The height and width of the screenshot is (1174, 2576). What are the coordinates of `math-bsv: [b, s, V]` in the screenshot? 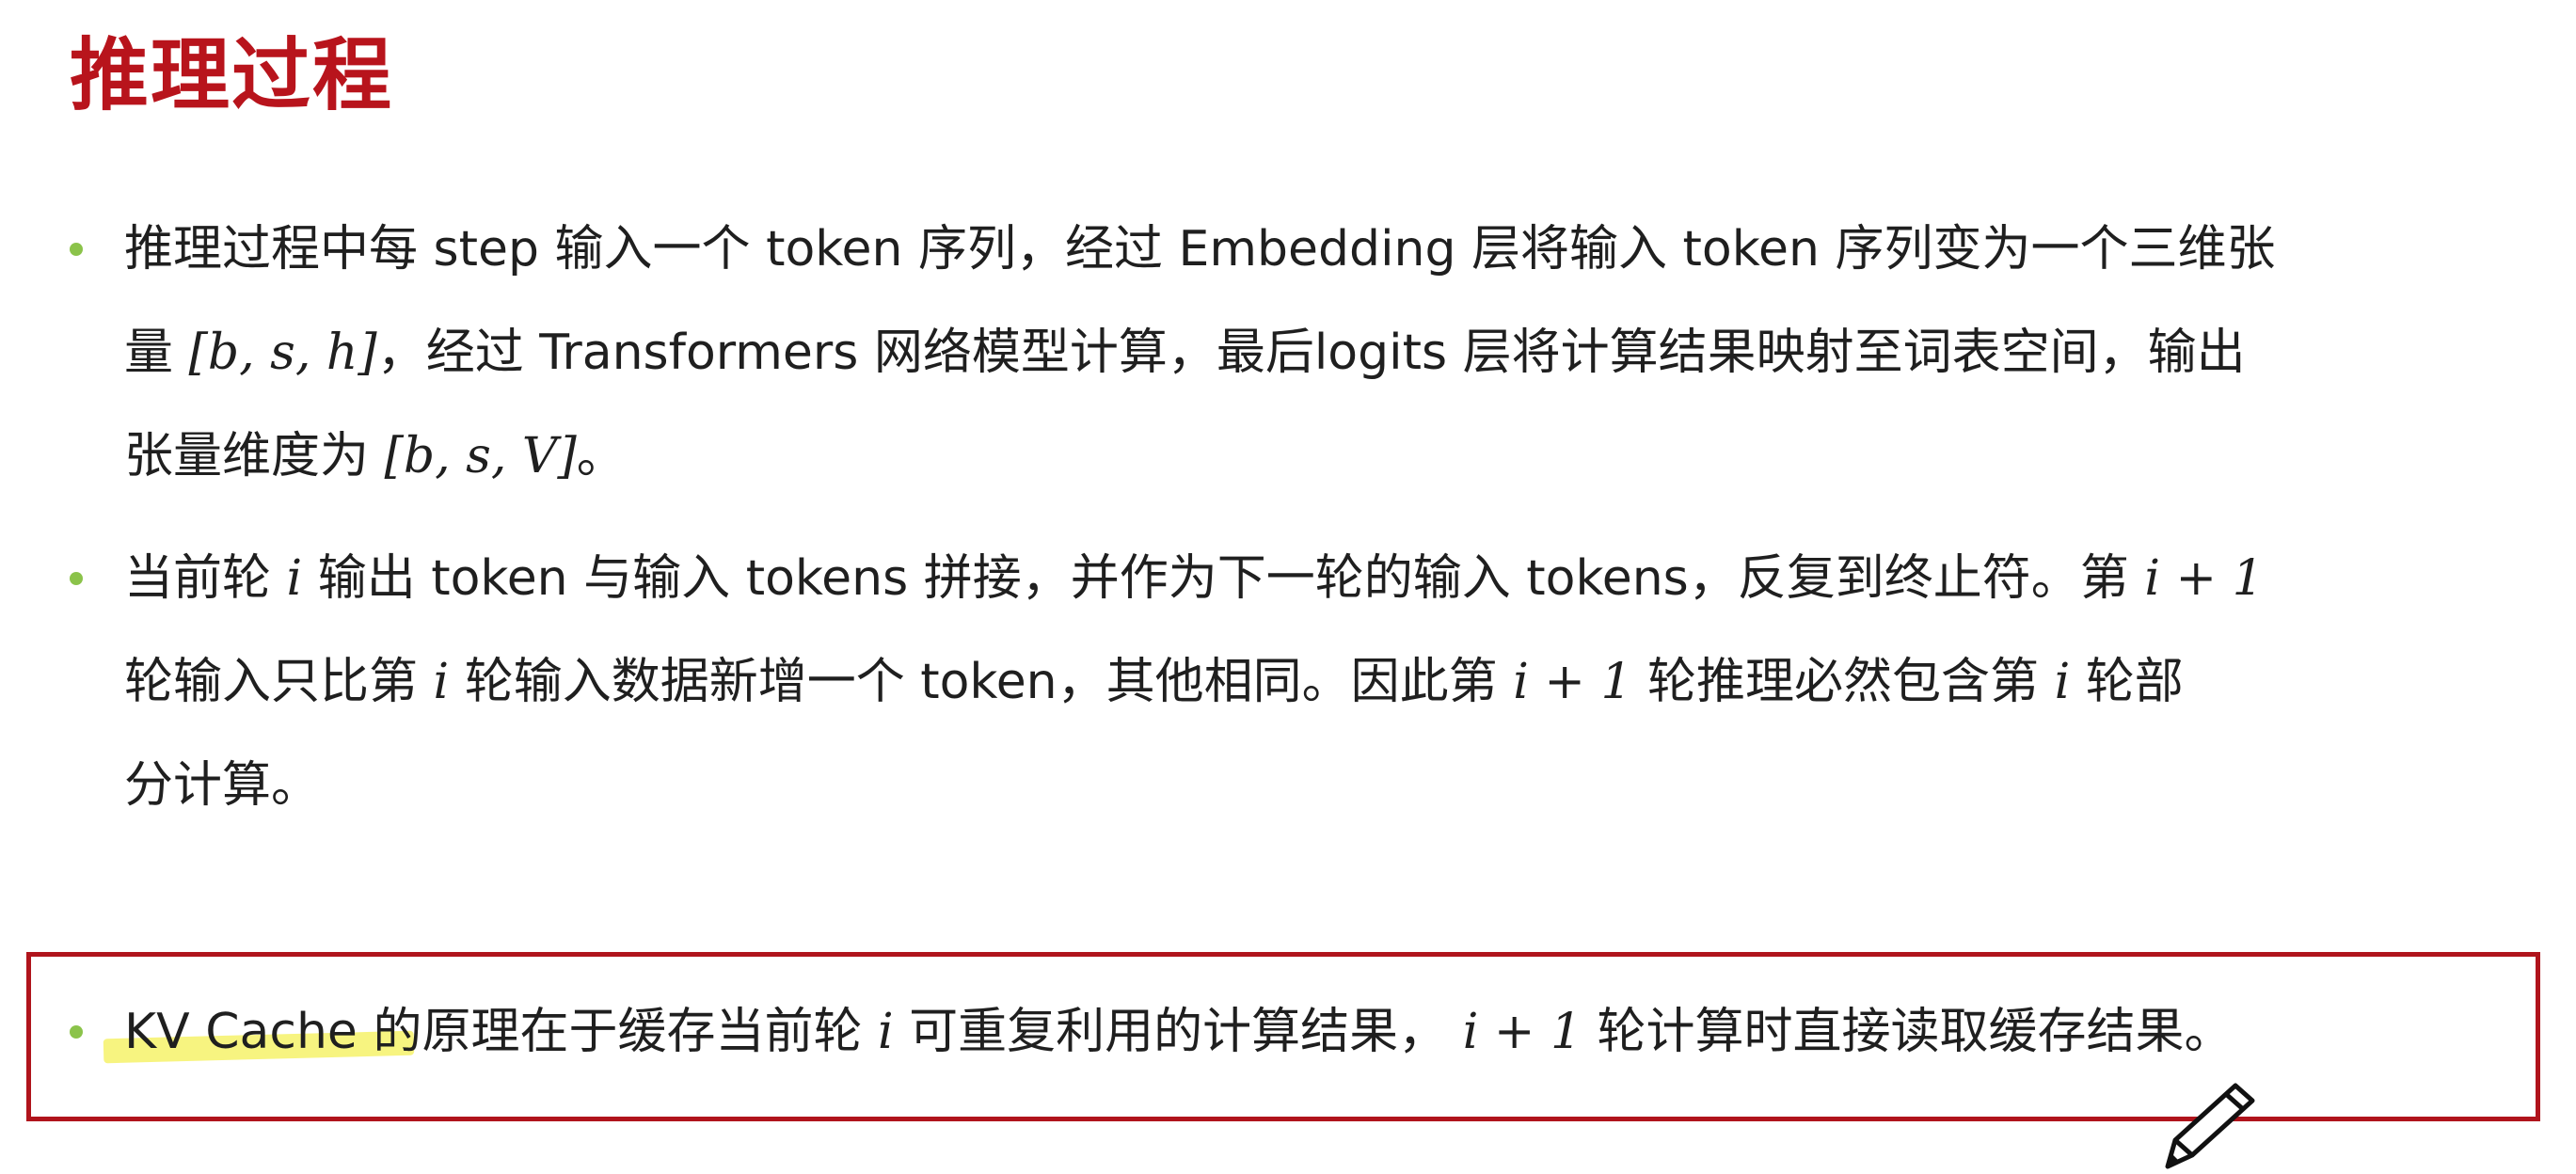 It's located at (481, 456).